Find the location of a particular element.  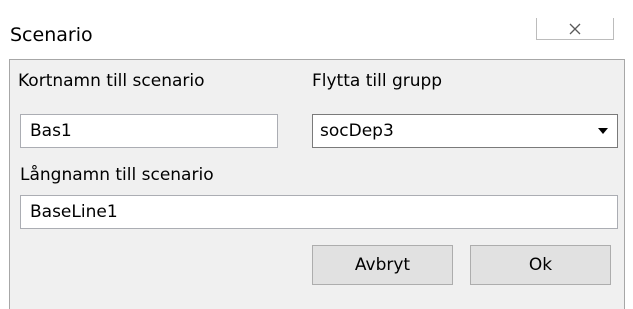

group-select: socDep3 is located at coordinates (465, 131).